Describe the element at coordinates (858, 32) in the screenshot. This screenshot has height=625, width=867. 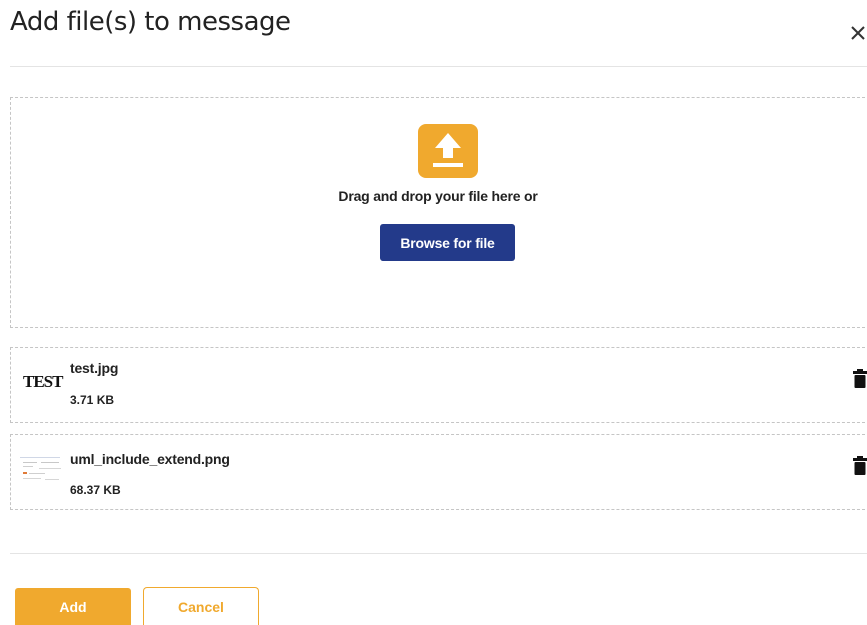
I see `close-icon` at that location.